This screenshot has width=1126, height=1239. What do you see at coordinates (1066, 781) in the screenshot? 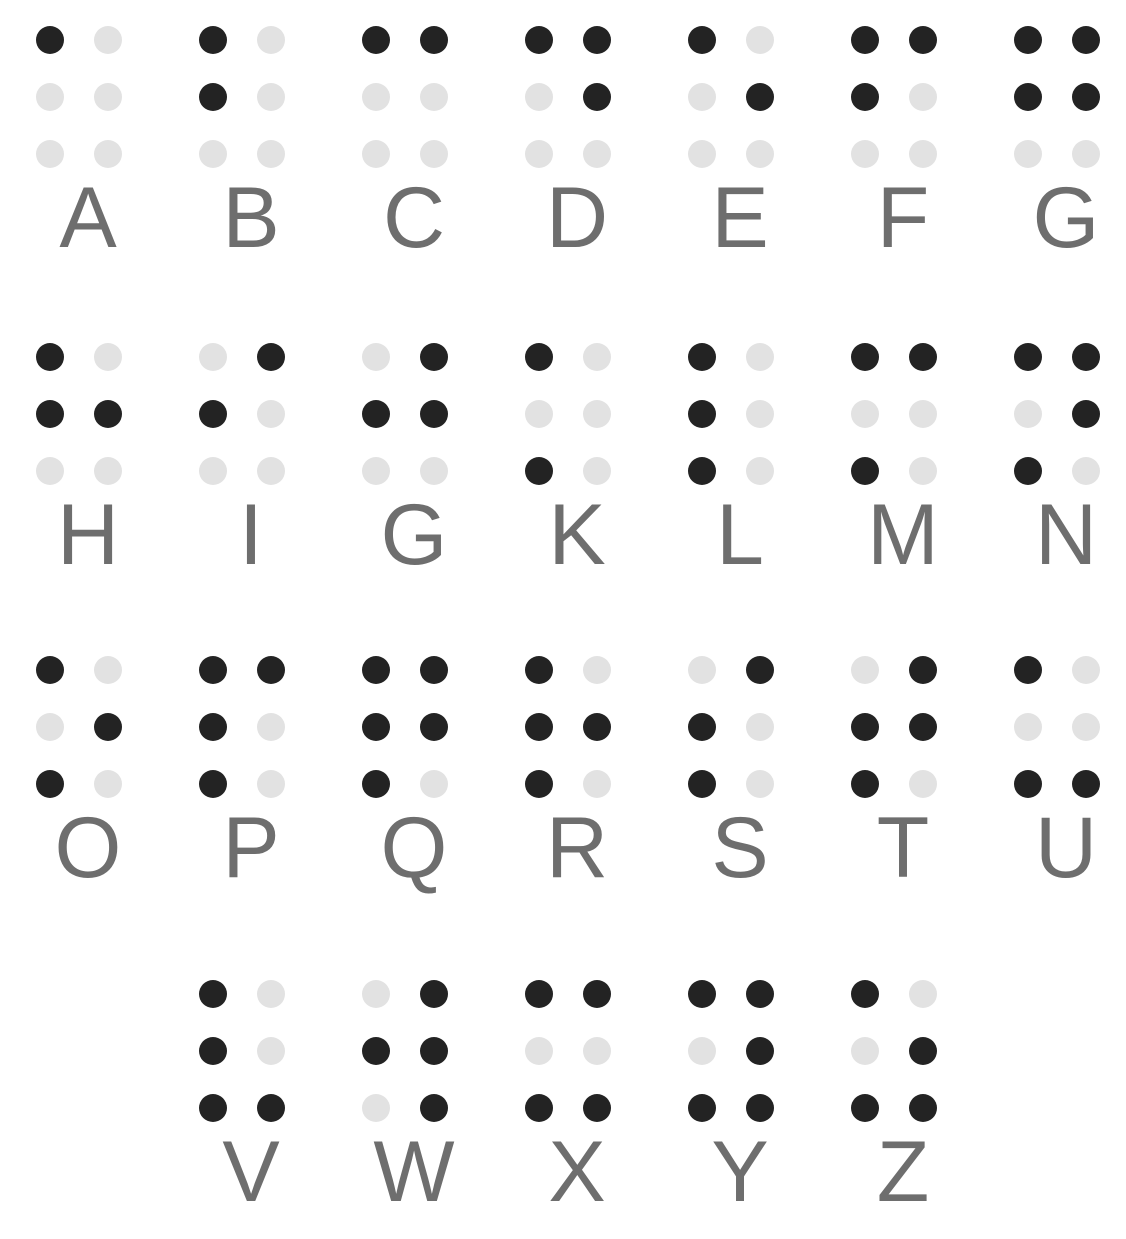
I see `braille-cell: U` at bounding box center [1066, 781].